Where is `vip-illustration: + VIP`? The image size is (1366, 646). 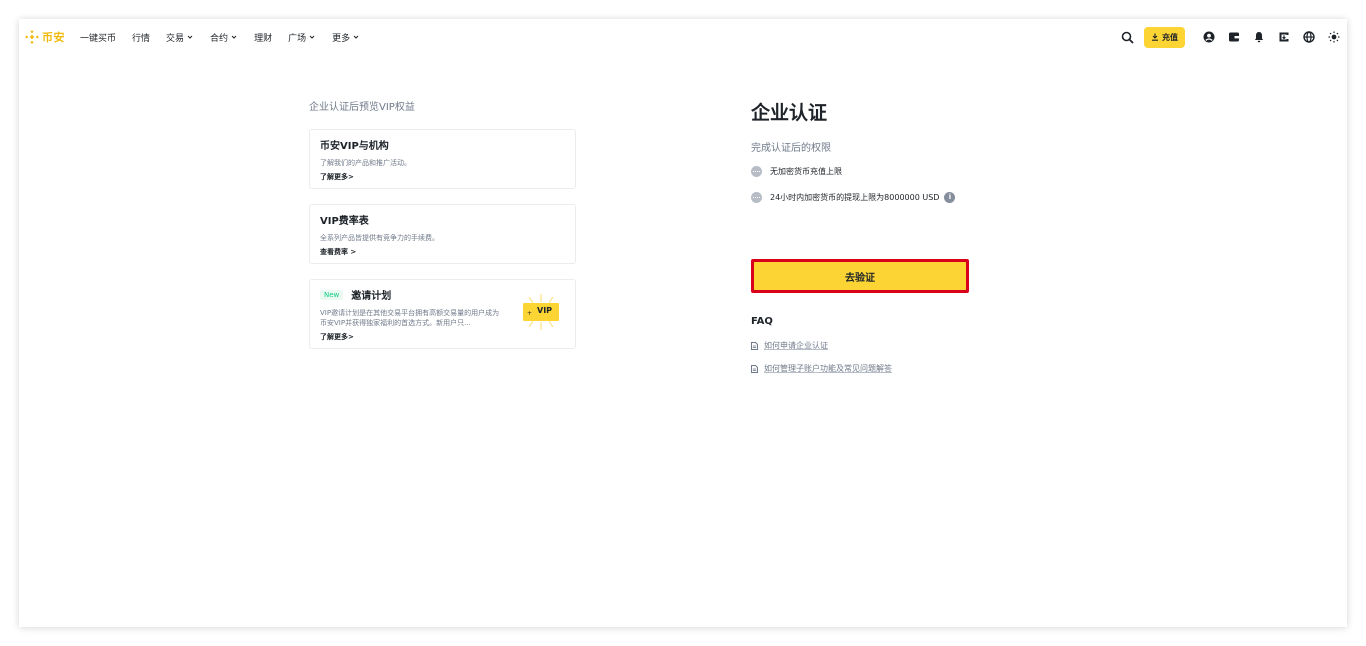
vip-illustration: + VIP is located at coordinates (541, 312).